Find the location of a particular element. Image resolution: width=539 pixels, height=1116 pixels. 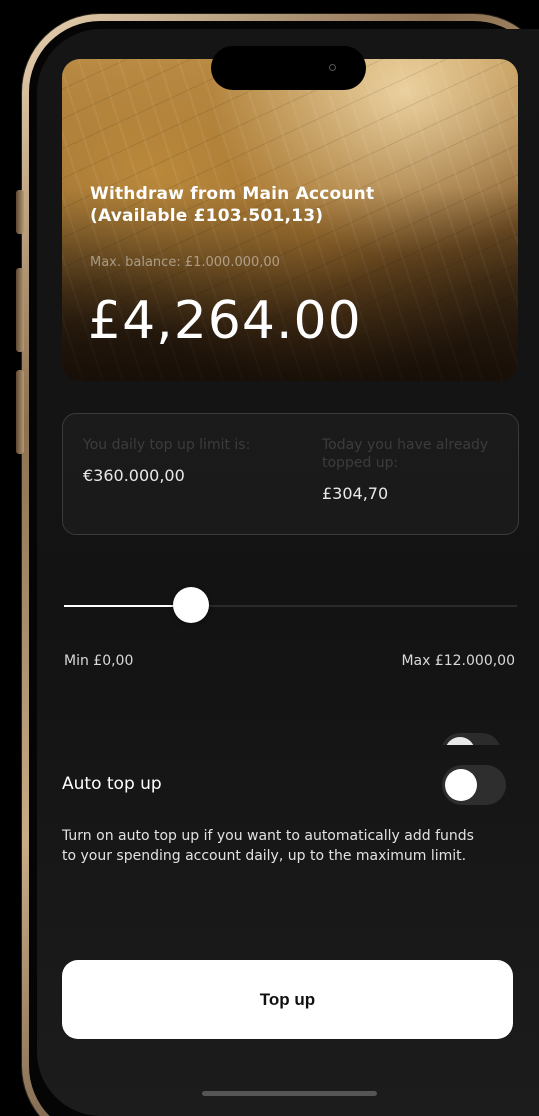

auto-top-up-title: Auto top up is located at coordinates (112, 784).